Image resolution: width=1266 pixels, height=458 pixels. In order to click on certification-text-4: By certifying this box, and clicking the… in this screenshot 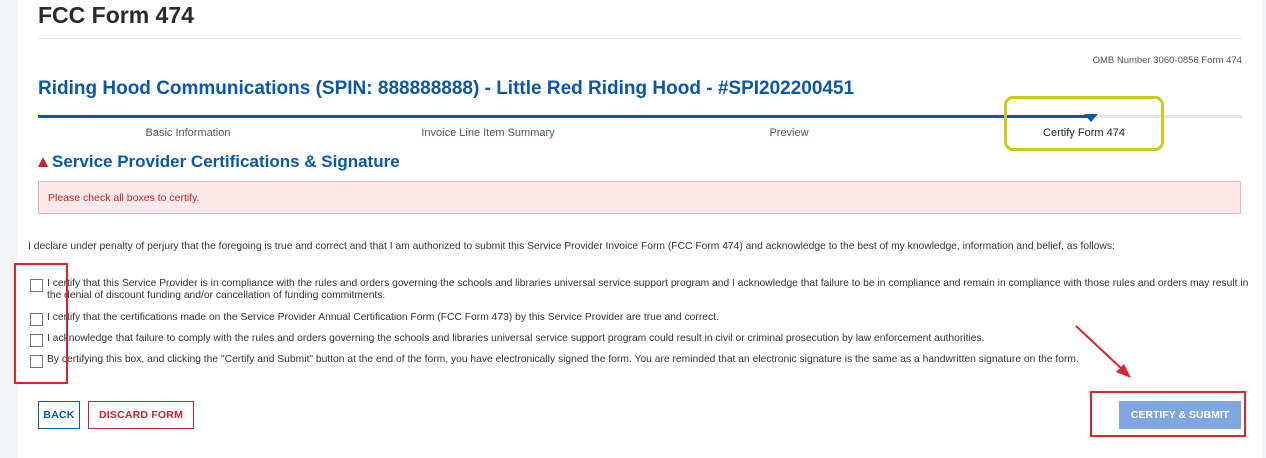, I will do `click(563, 359)`.